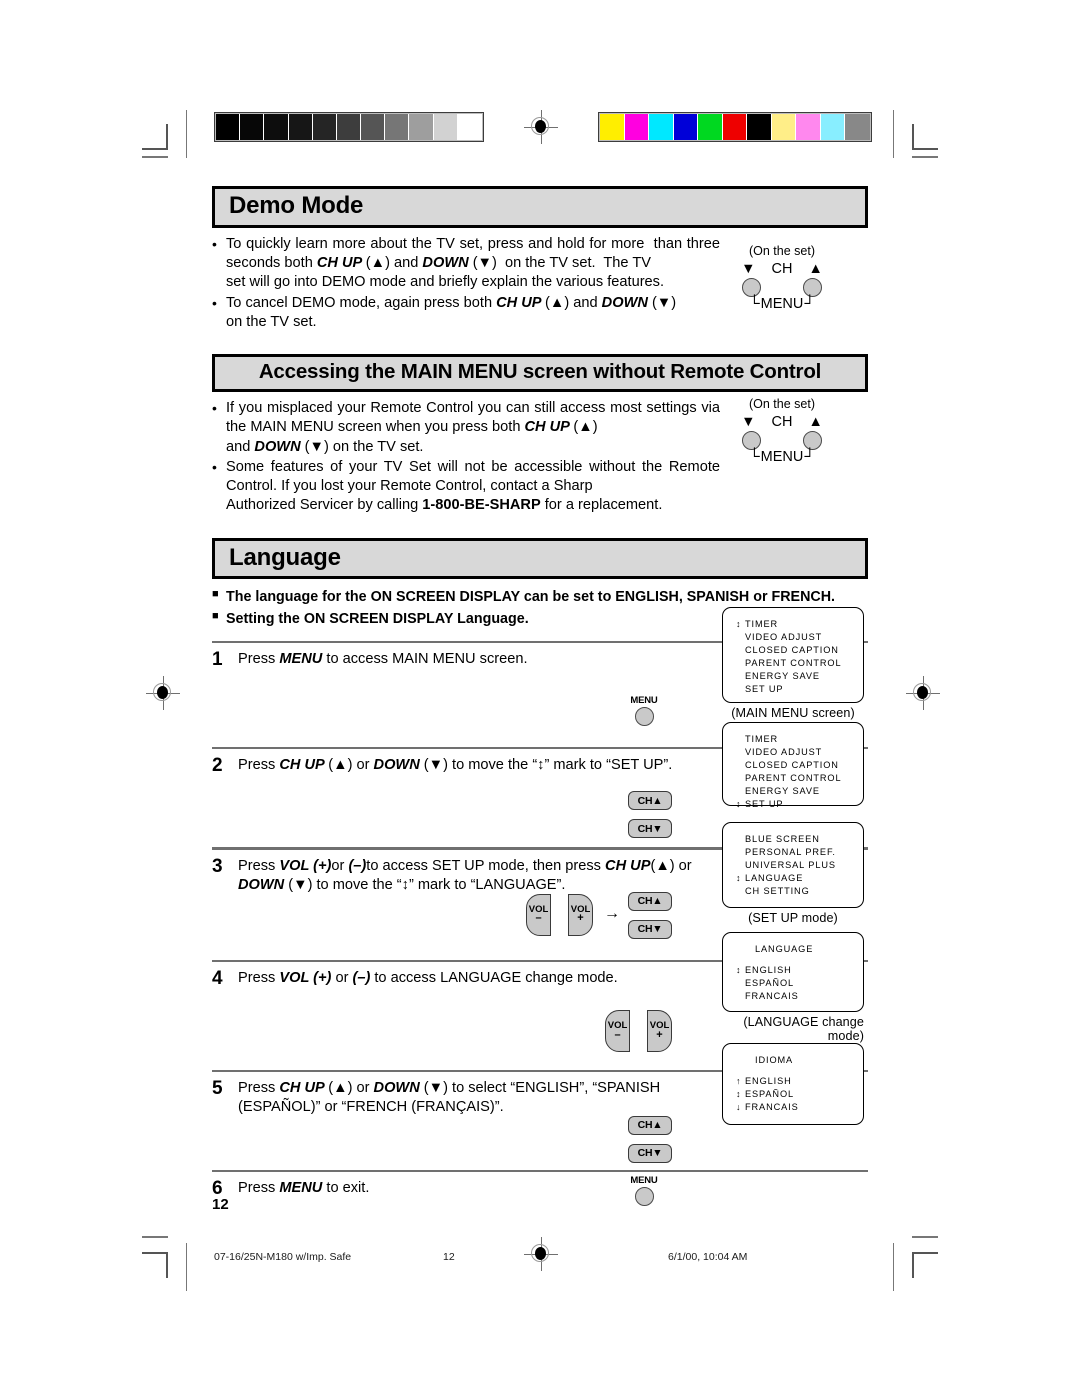 Image resolution: width=1080 pixels, height=1397 pixels. Describe the element at coordinates (894, 134) in the screenshot. I see `trim-line-right-top` at that location.